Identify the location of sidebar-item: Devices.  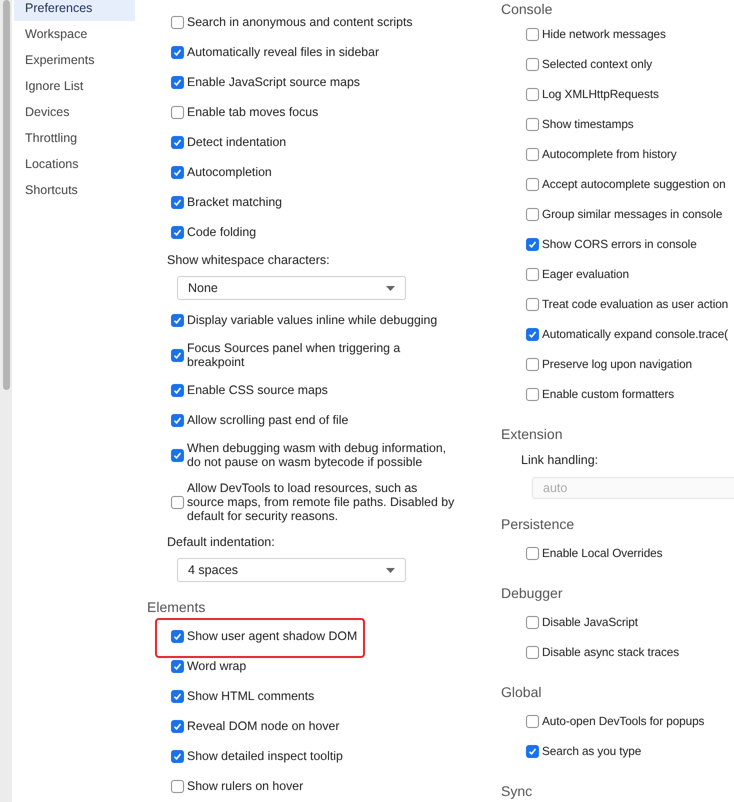
(74, 112).